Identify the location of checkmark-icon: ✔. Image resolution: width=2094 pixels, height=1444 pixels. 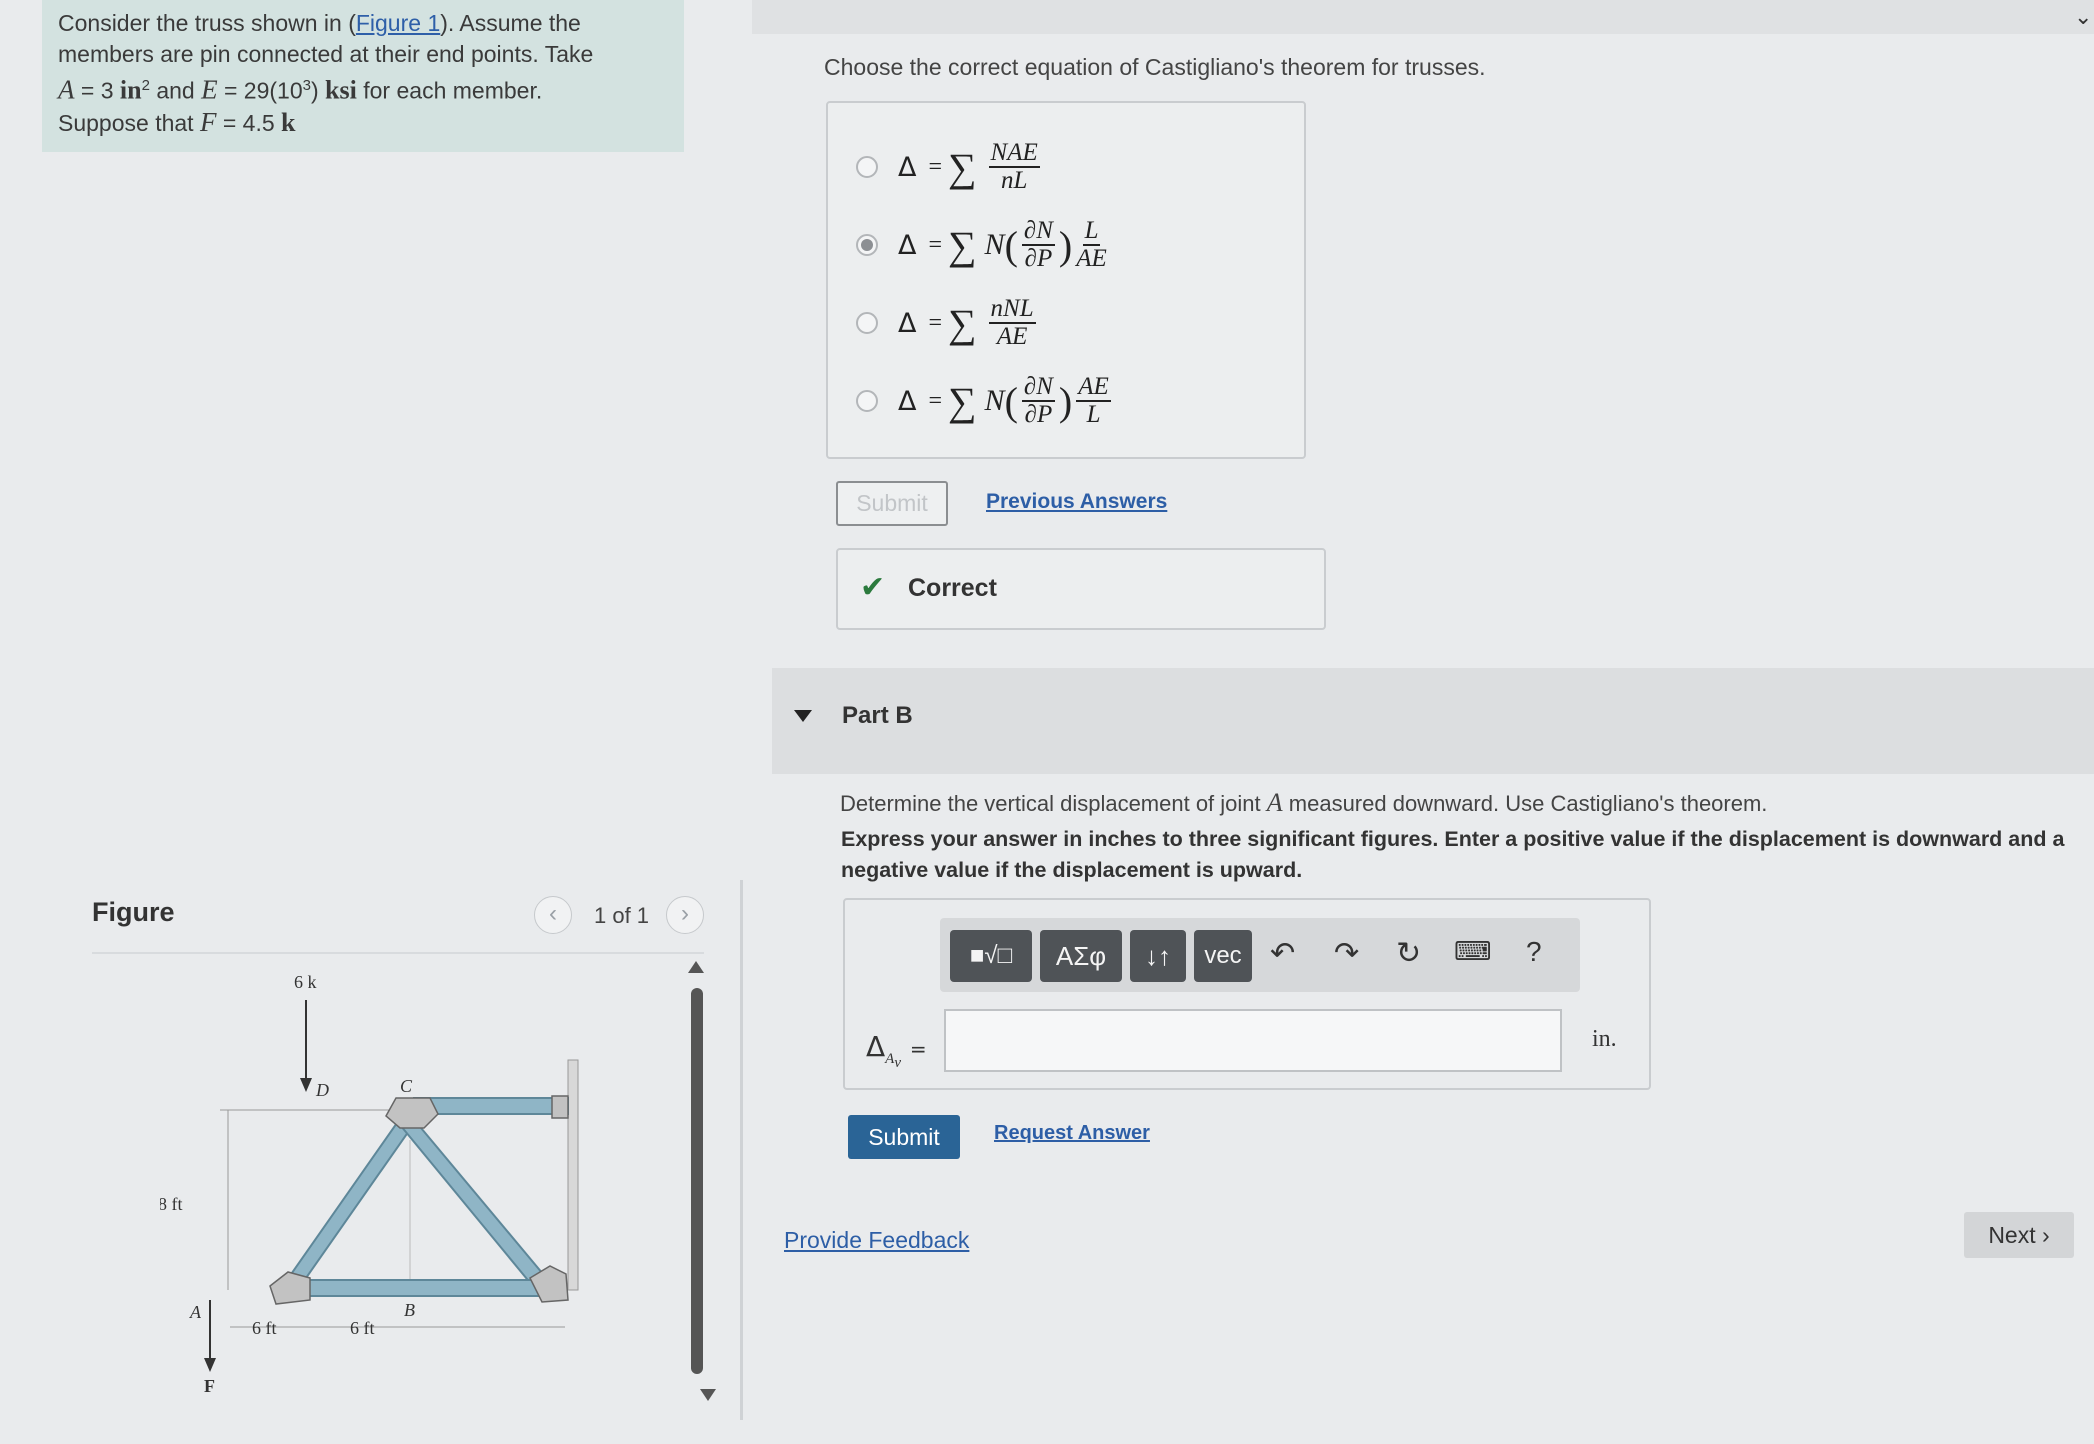
(873, 587).